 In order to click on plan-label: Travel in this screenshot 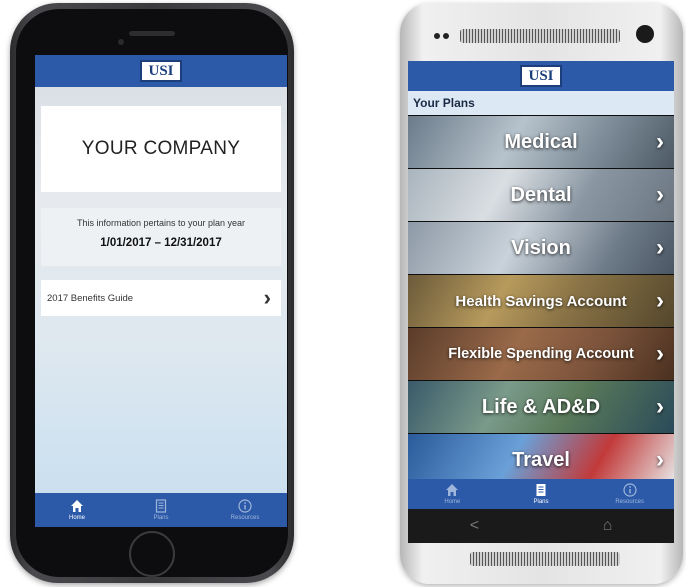, I will do `click(541, 459)`.